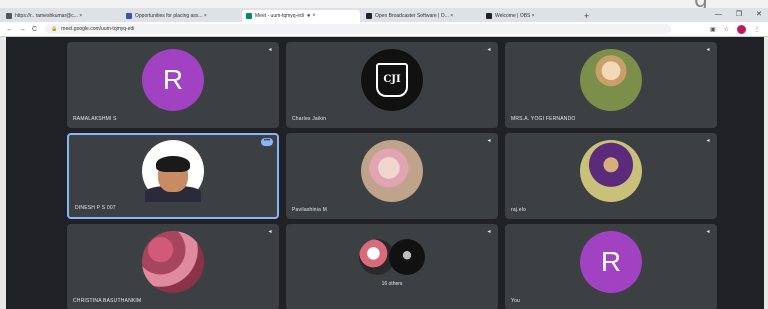 This screenshot has width=768, height=309. I want to click on participant-name: MRS.A. YOGI FERNANDO, so click(543, 119).